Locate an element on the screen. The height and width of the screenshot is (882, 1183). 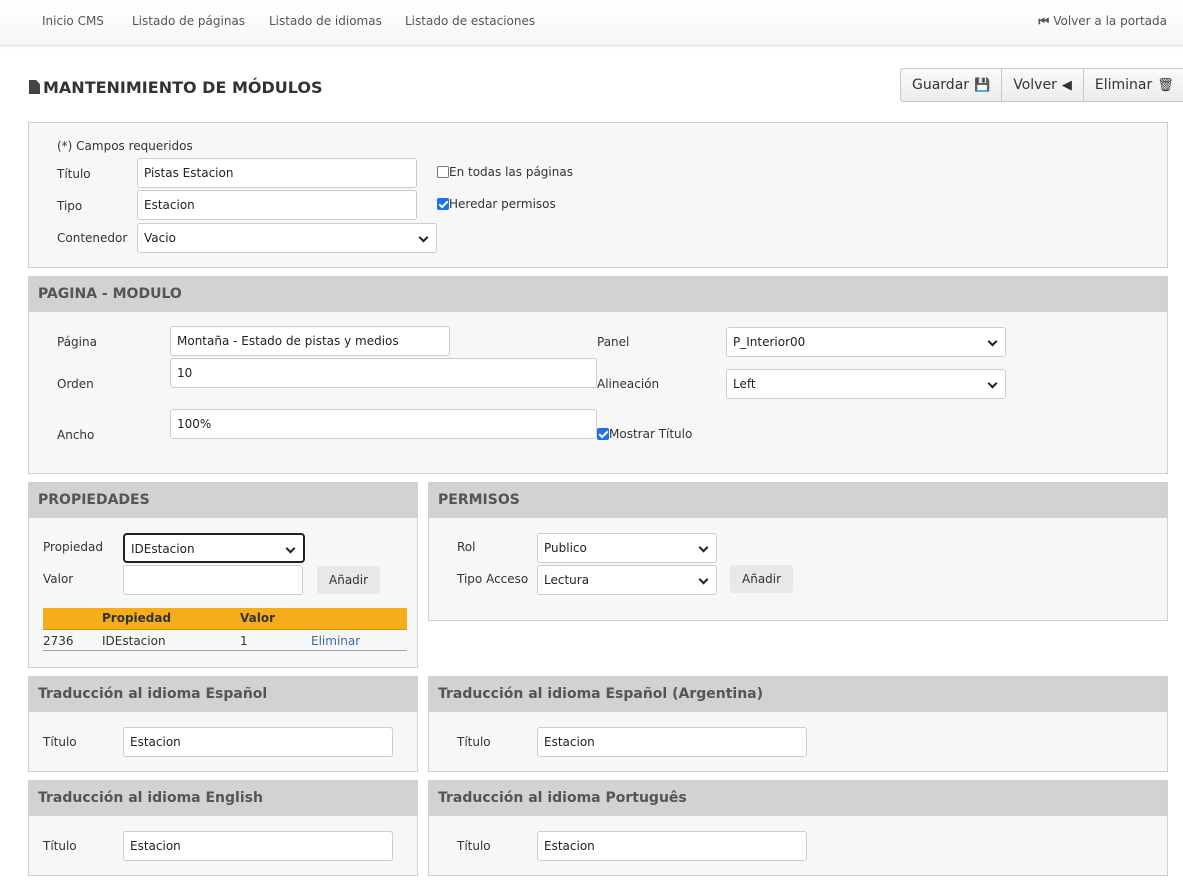
nav-listado-idiomas: Listado de idiomas is located at coordinates (325, 21).